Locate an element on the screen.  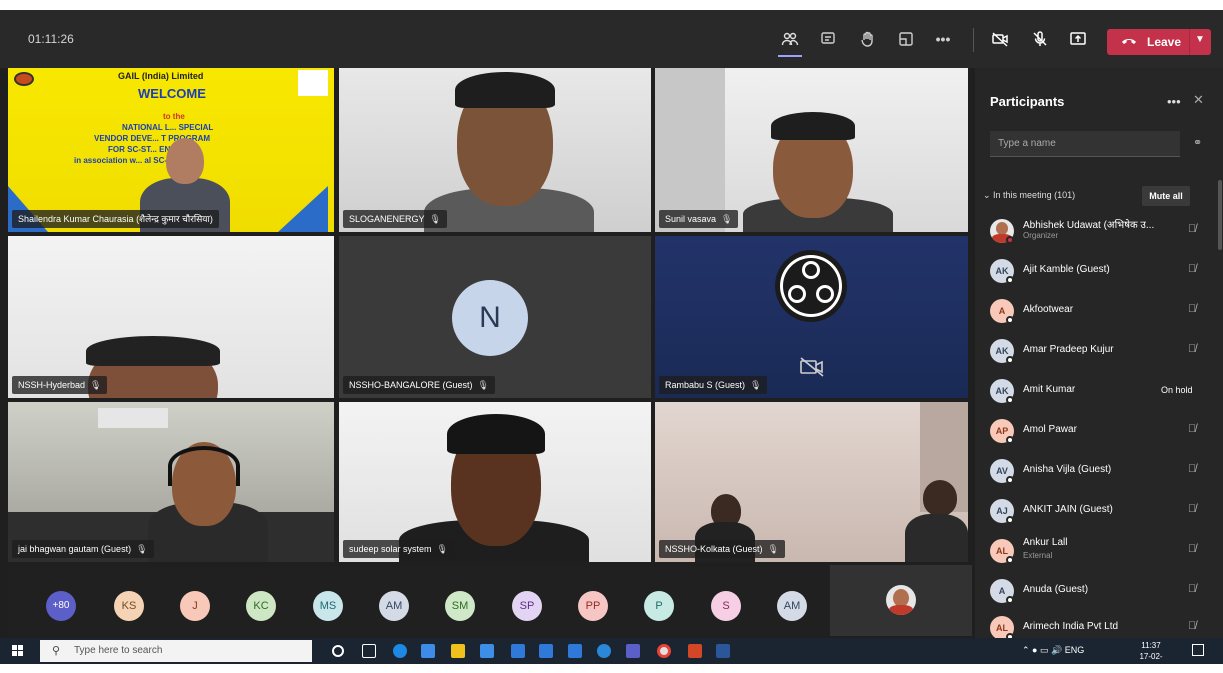
mute-all-button: Mute all is located at coordinates (1166, 196).